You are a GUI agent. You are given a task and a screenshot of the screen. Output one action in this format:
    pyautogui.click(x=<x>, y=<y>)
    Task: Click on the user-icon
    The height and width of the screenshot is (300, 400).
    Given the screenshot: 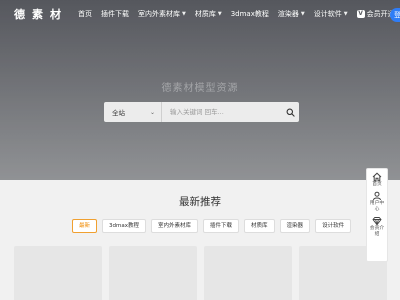 What is the action you would take?
    pyautogui.click(x=377, y=196)
    